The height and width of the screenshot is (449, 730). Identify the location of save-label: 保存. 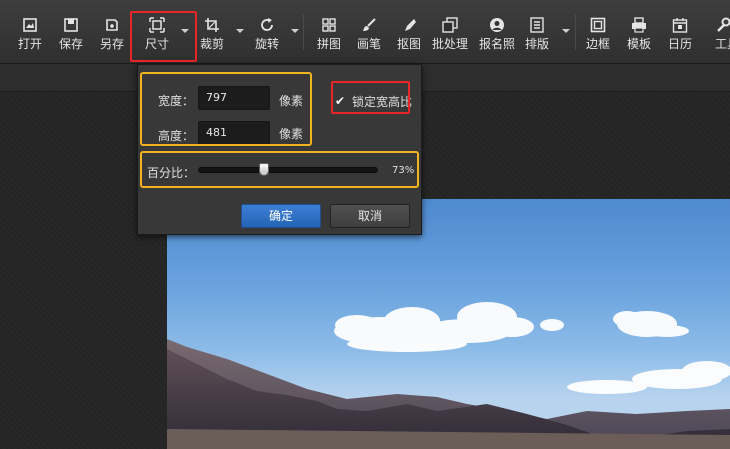
(70, 44).